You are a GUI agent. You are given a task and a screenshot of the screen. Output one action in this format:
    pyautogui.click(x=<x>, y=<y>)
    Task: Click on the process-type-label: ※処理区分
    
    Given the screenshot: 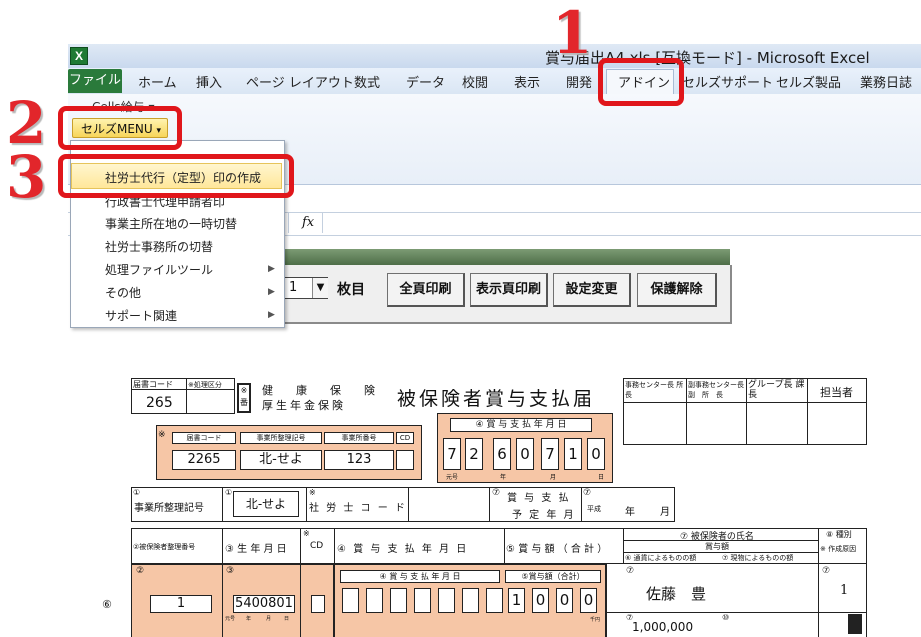 What is the action you would take?
    pyautogui.click(x=205, y=385)
    